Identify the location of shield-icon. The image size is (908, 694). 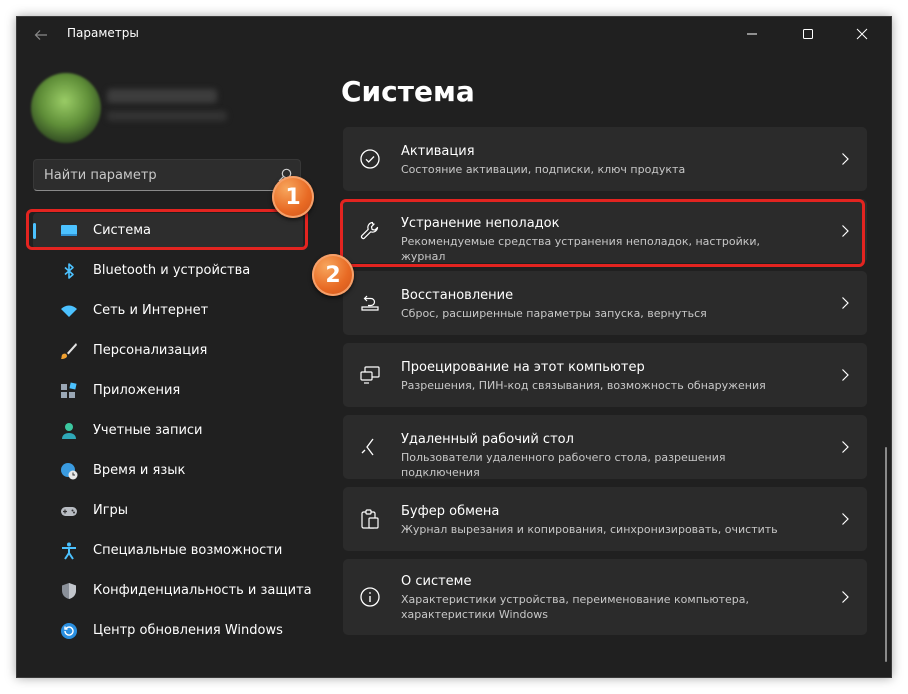
(69, 591).